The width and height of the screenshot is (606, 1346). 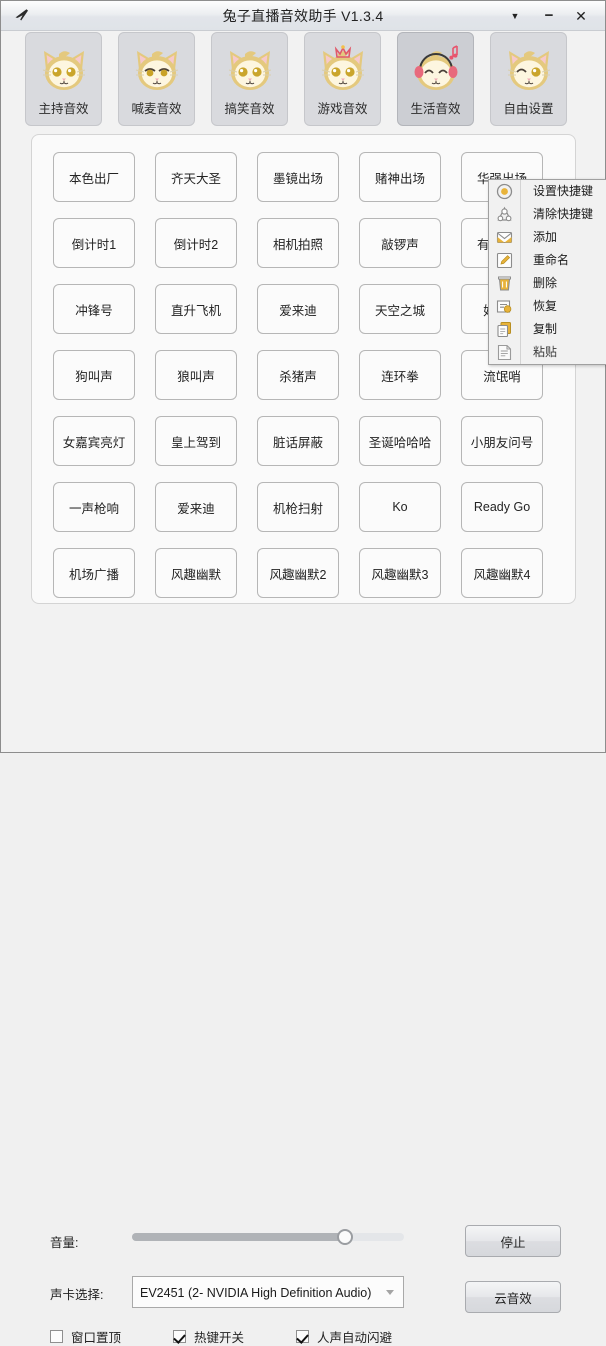 What do you see at coordinates (502, 507) in the screenshot?
I see `sound-button: Ready Go` at bounding box center [502, 507].